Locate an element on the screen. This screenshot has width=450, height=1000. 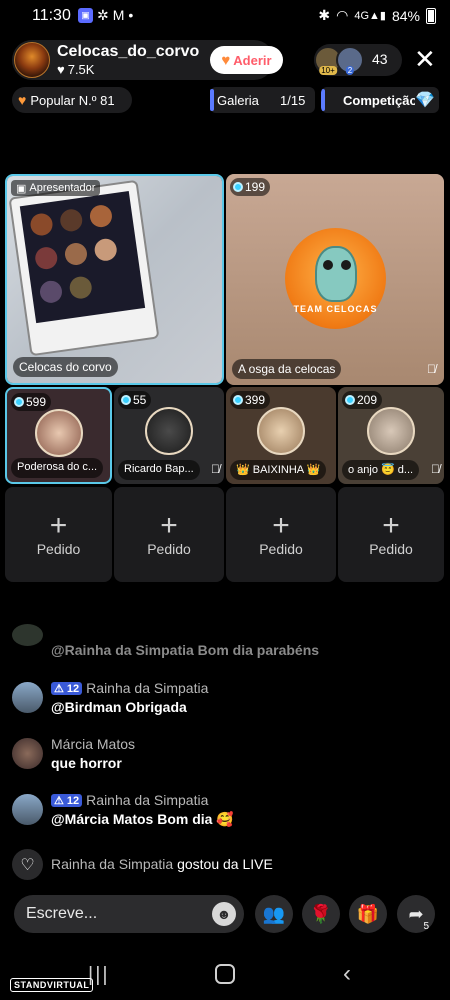
heart-plus-icon: ♥ is located at coordinates (226, 60).